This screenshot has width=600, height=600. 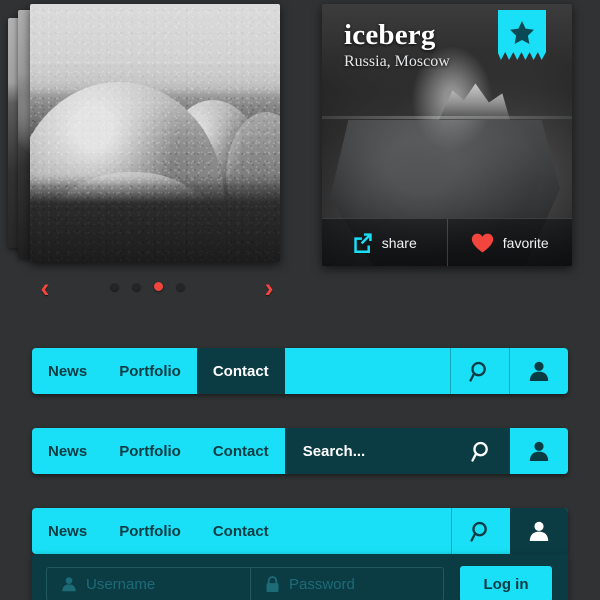 What do you see at coordinates (121, 584) in the screenshot?
I see `username-placeholder: Username` at bounding box center [121, 584].